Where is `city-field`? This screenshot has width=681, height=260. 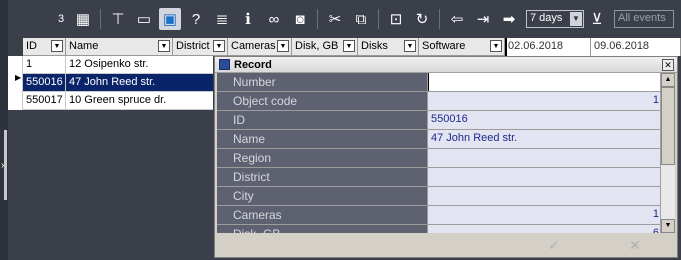 city-field is located at coordinates (545, 196).